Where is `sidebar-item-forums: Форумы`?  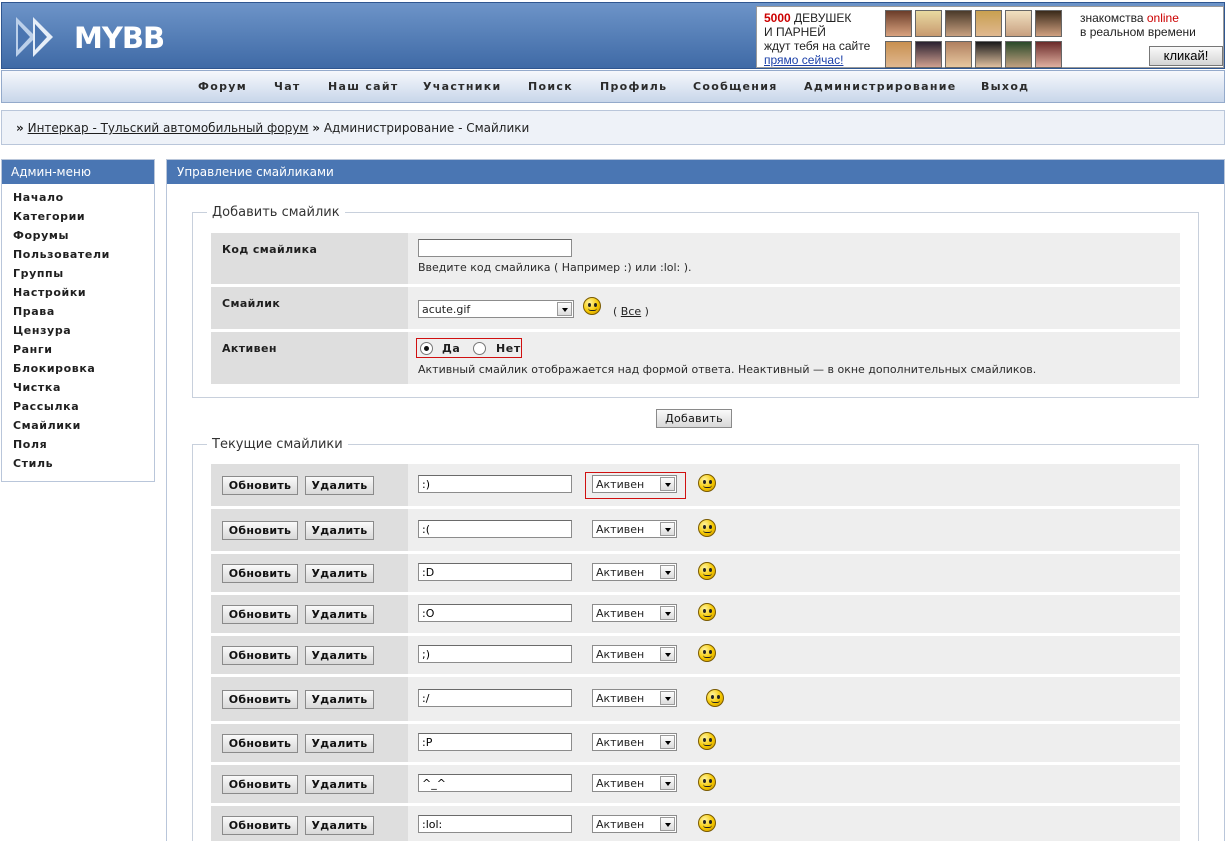
sidebar-item-forums: Форумы is located at coordinates (83, 238).